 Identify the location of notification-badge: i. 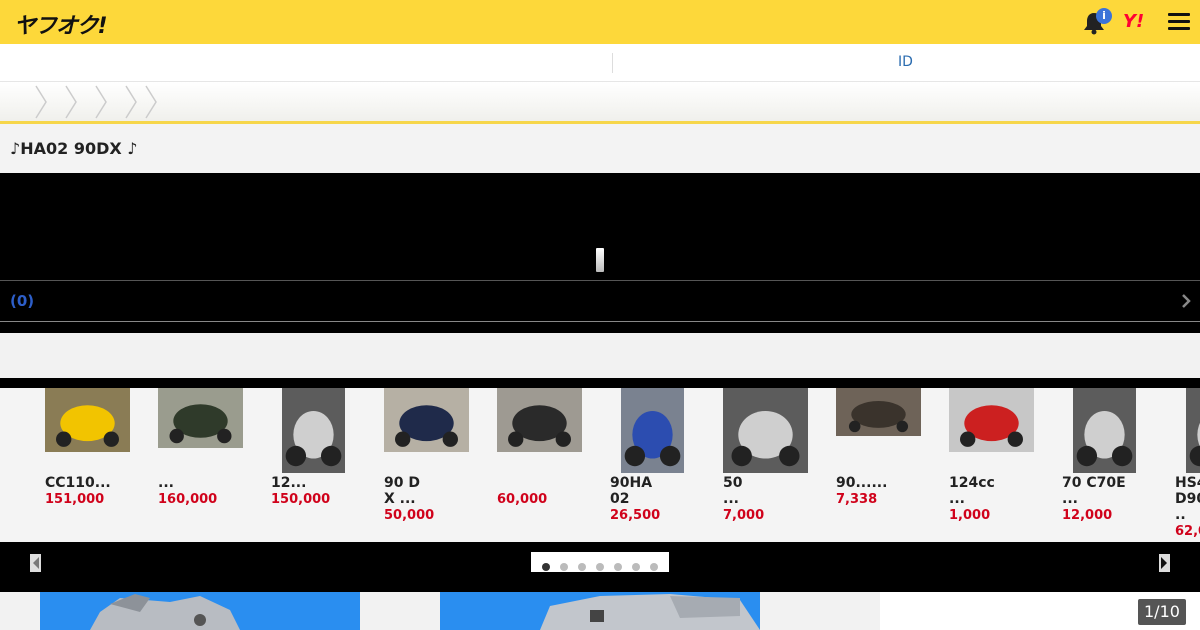
(1104, 16).